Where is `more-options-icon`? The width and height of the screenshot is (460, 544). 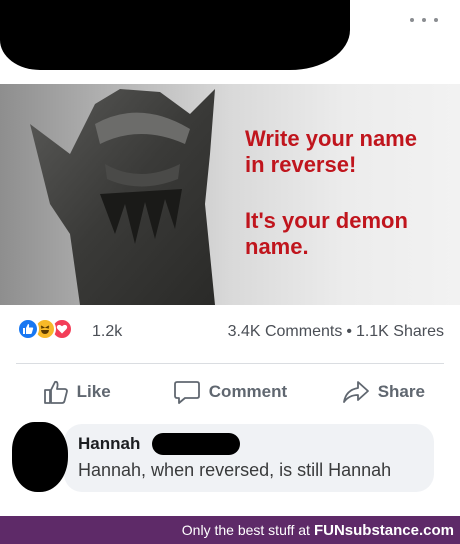
more-options-icon is located at coordinates (424, 20).